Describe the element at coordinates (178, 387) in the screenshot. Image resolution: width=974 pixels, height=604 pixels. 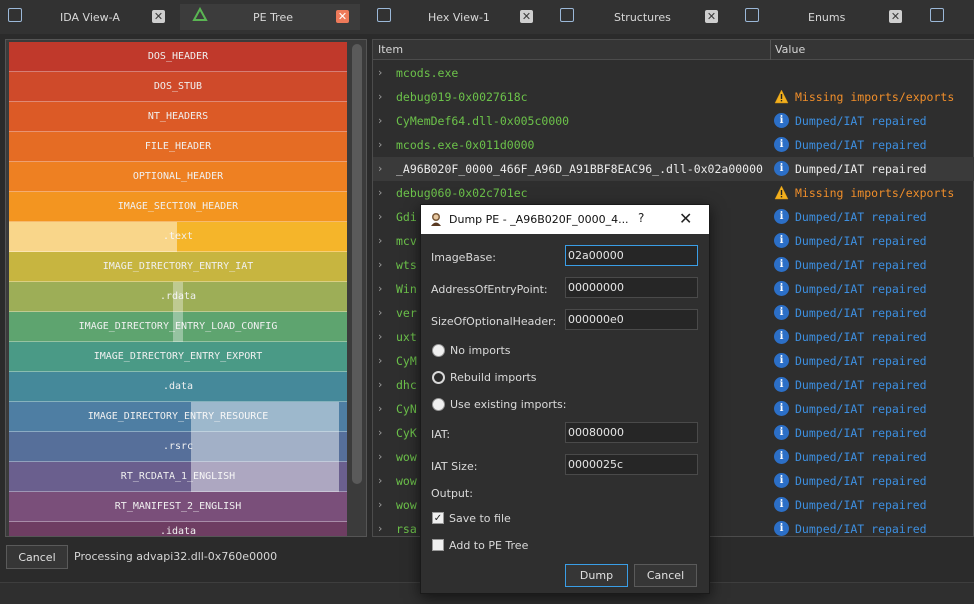
I see `pe-section-block: .data` at that location.